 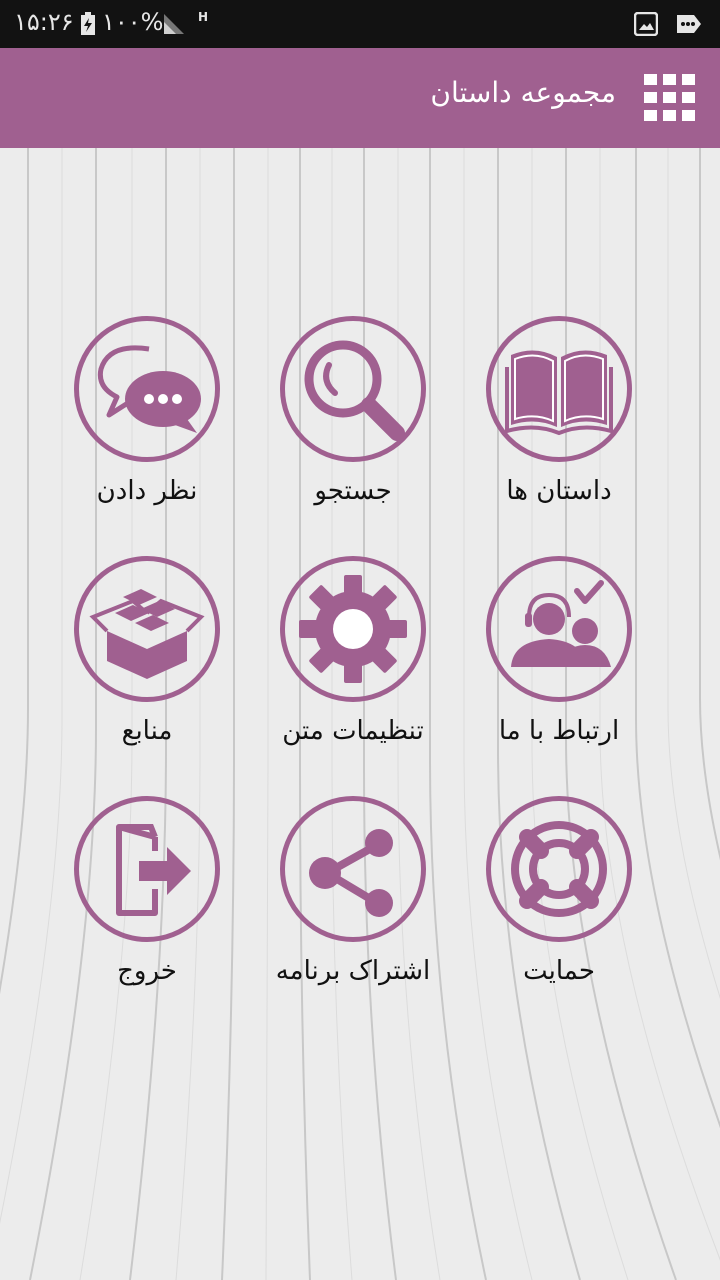 I want to click on gear-icon, so click(x=353, y=629).